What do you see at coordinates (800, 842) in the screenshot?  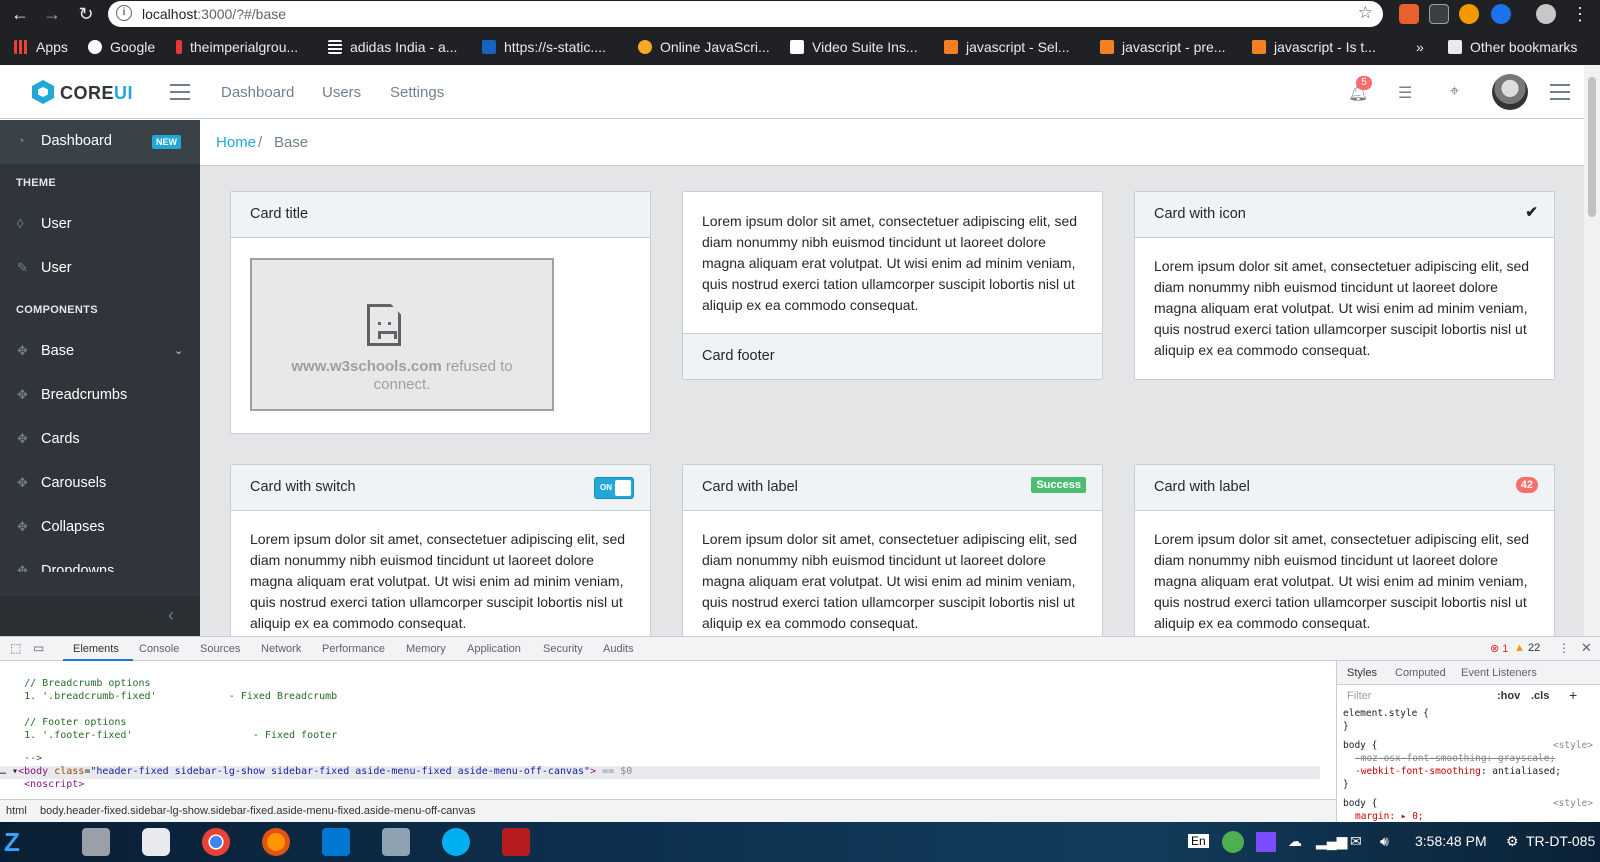 I see `taskbar: Z En ☁ ▂▄▆ ✉ 🔊︎ 3:58:48 PM ⚙ TR-DT-085` at bounding box center [800, 842].